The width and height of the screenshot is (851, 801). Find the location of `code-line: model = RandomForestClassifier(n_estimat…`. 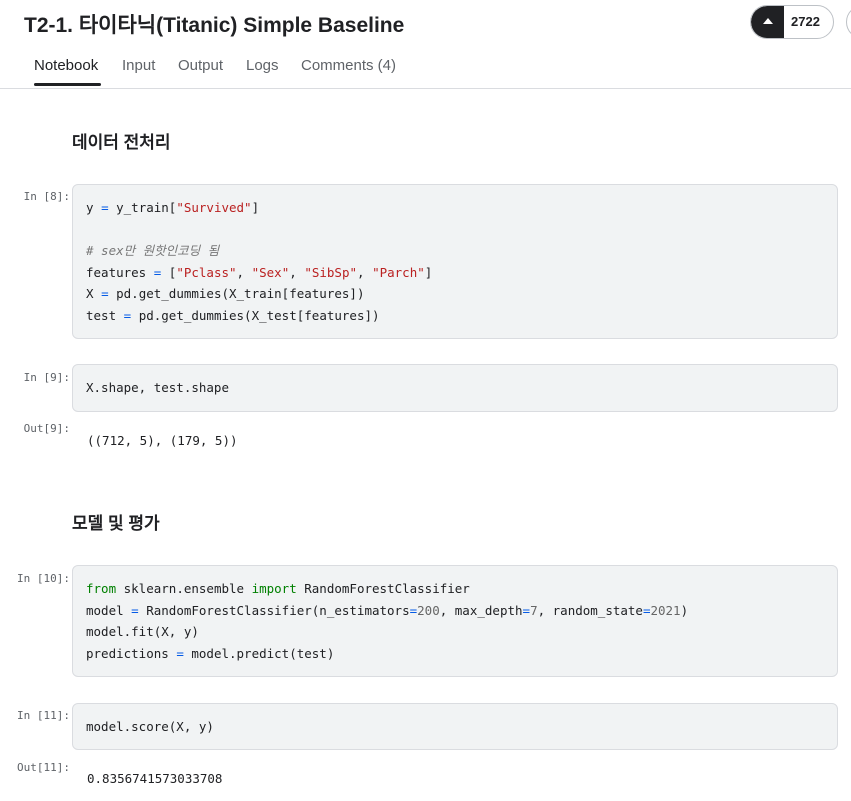

code-line: model = RandomForestClassifier(n_estimat… is located at coordinates (387, 610).